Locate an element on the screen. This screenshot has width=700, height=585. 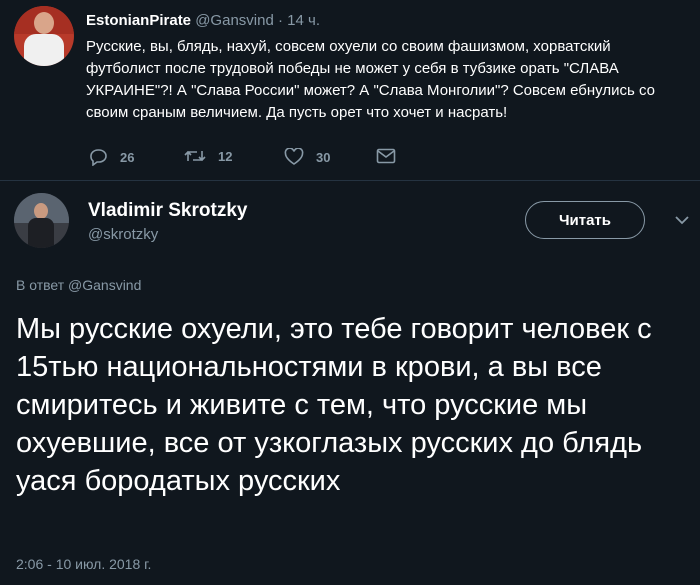
like-count: 30 is located at coordinates (323, 157).